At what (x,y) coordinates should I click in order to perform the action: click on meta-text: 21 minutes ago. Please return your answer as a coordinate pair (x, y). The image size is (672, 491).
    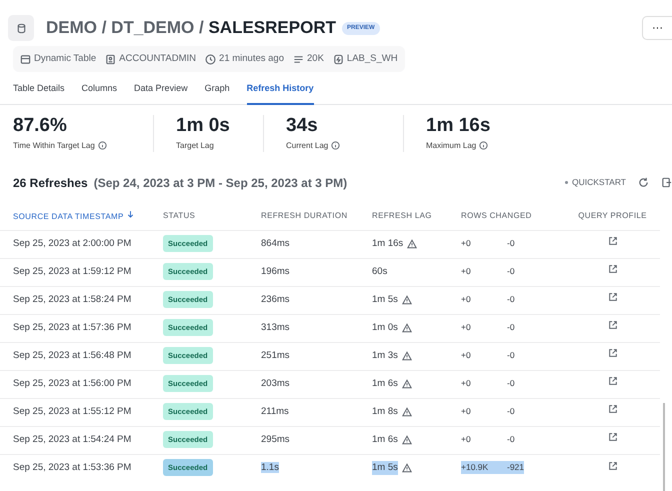
    Looking at the image, I should click on (251, 59).